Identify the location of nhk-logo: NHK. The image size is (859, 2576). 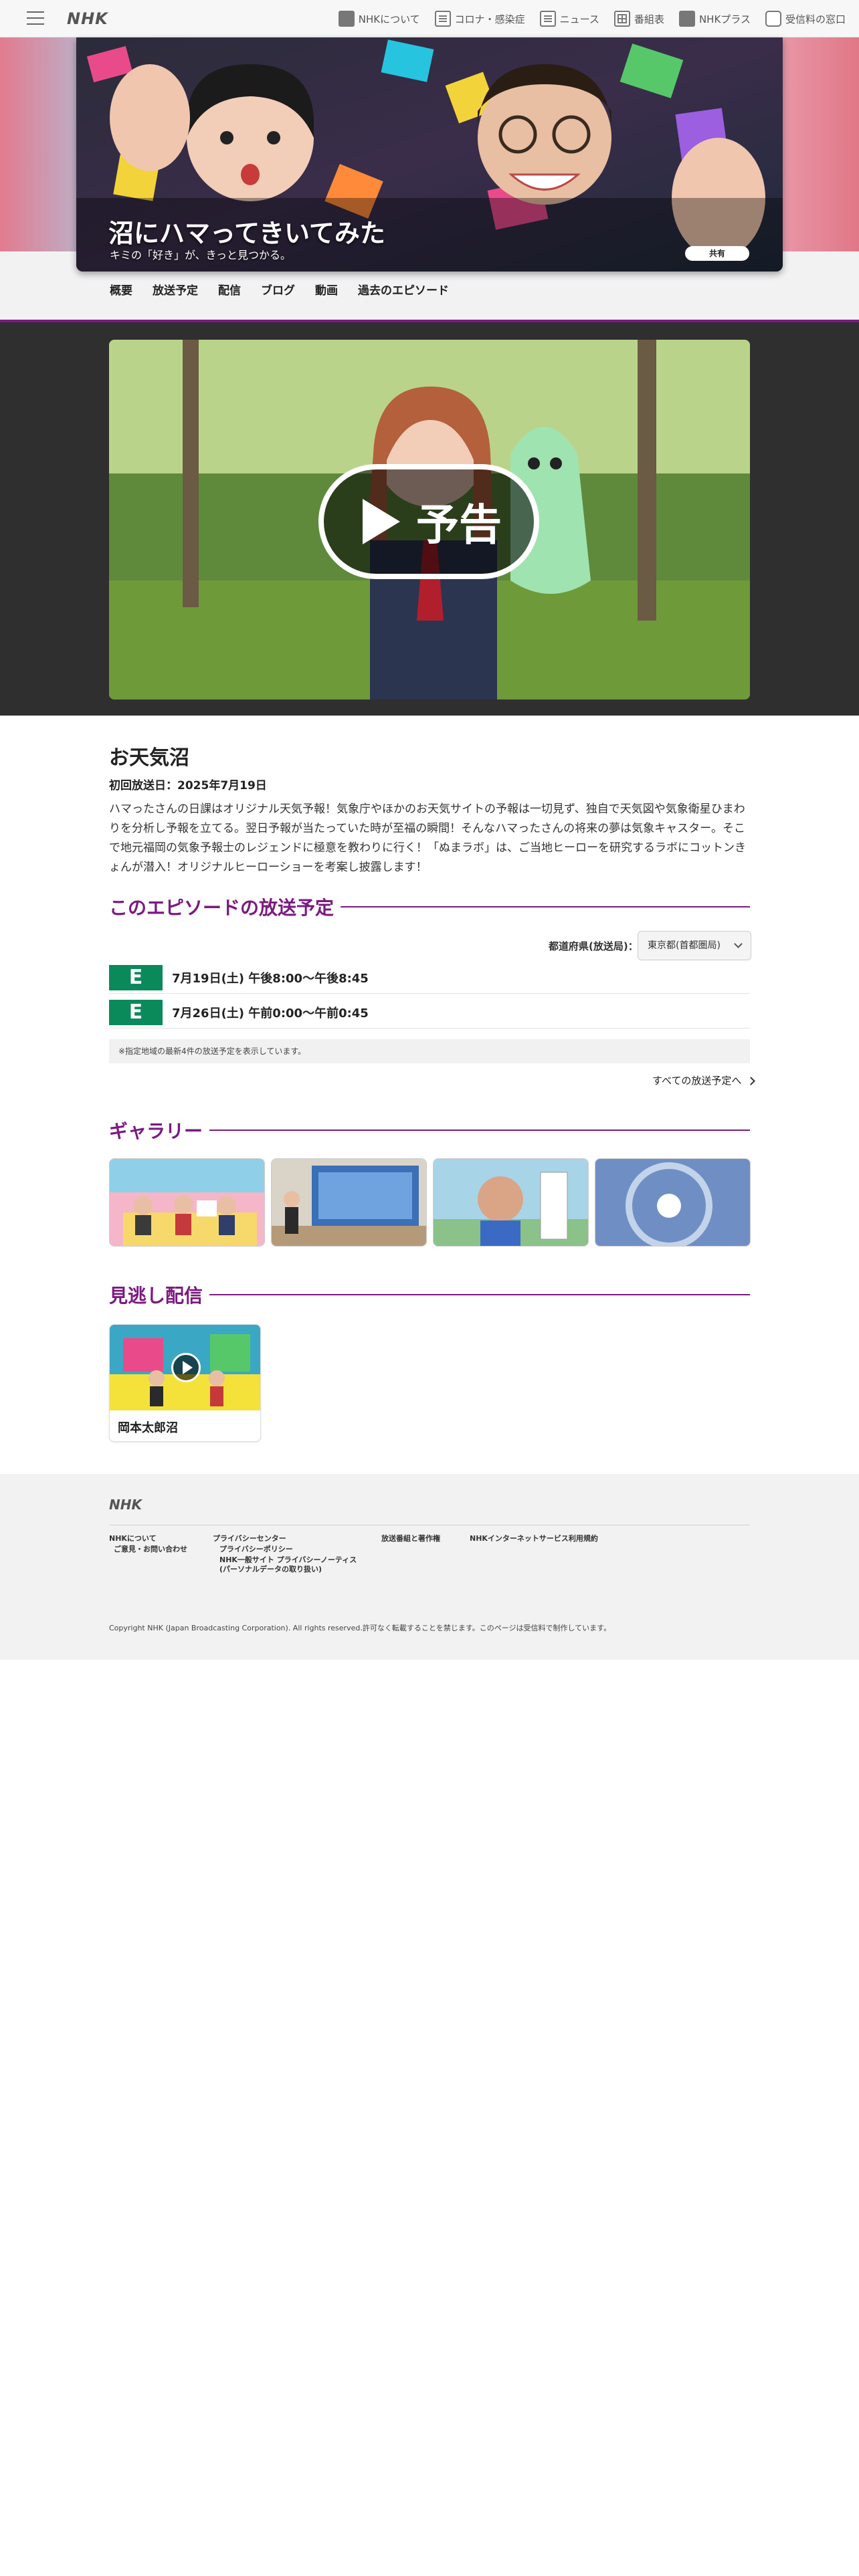
(87, 18).